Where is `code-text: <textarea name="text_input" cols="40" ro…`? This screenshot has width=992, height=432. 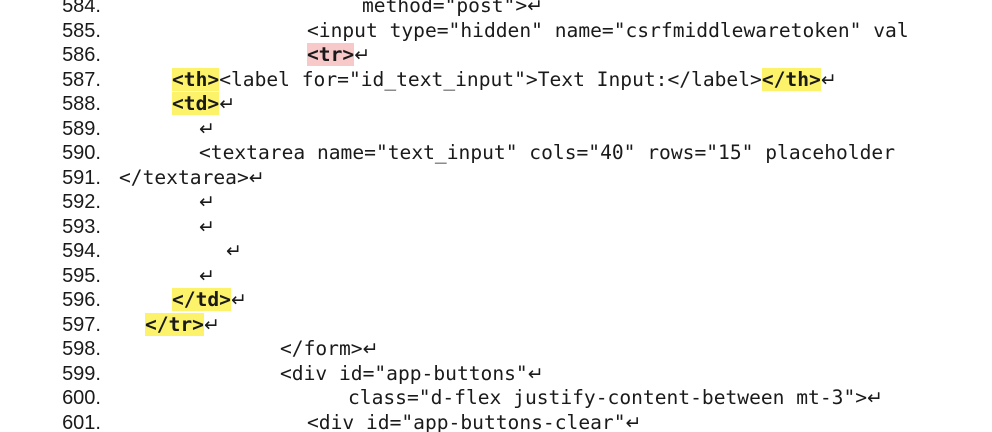
code-text: <textarea name="text_input" cols="40" ro… is located at coordinates (547, 153).